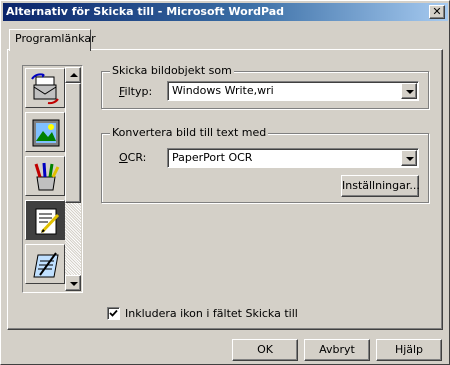 This screenshot has width=450, height=365. I want to click on close-icon: ✕, so click(437, 11).